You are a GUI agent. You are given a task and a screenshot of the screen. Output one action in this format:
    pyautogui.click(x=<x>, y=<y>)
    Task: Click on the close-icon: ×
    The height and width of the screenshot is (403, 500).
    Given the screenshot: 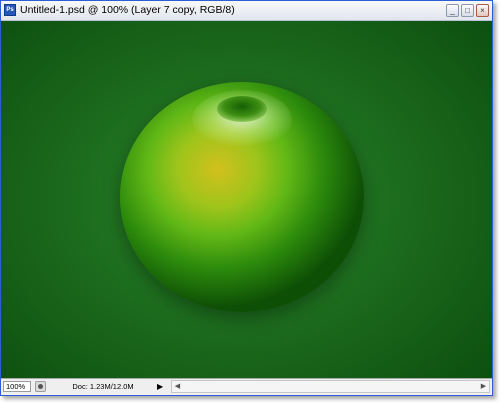 What is the action you would take?
    pyautogui.click(x=482, y=10)
    